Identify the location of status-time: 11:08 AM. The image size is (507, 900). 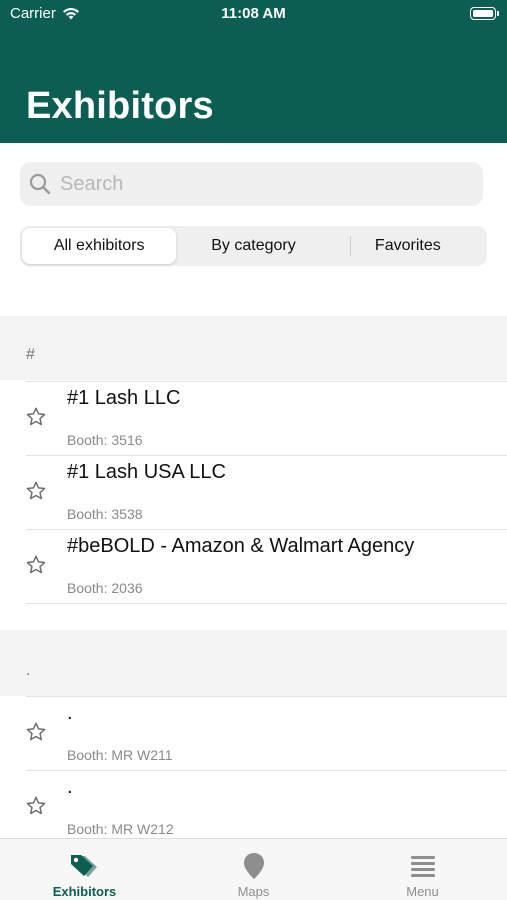
(253, 13).